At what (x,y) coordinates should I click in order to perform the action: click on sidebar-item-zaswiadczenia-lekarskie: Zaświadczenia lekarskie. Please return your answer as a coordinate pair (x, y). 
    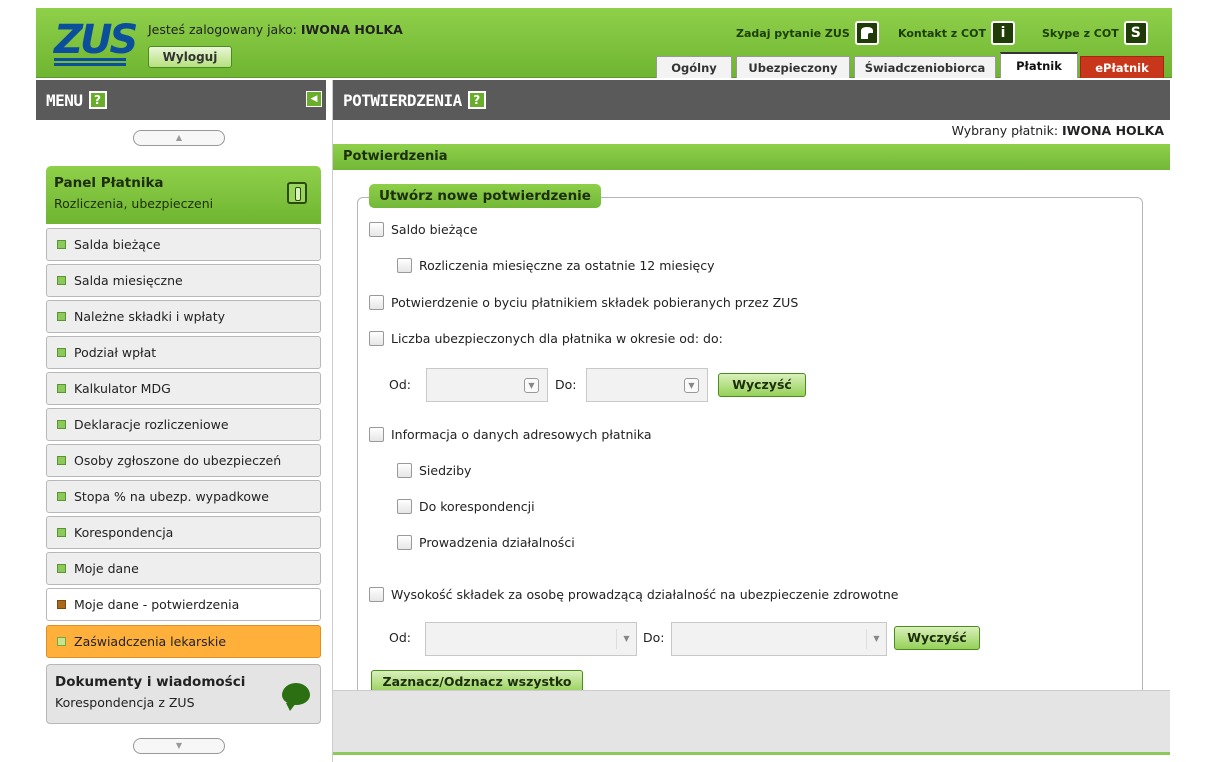
    Looking at the image, I should click on (183, 641).